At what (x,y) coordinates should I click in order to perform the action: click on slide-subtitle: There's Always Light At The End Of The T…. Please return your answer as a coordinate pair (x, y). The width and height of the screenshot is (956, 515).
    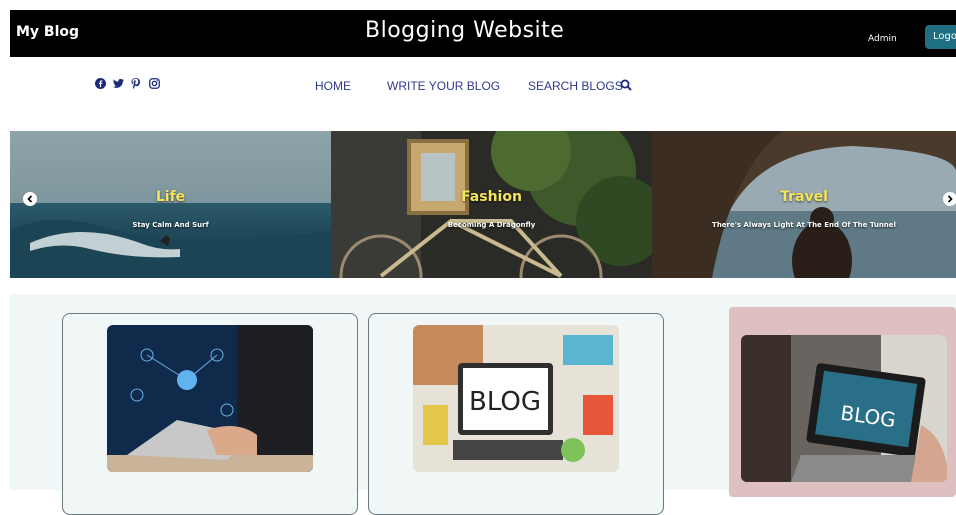
    Looking at the image, I should click on (804, 225).